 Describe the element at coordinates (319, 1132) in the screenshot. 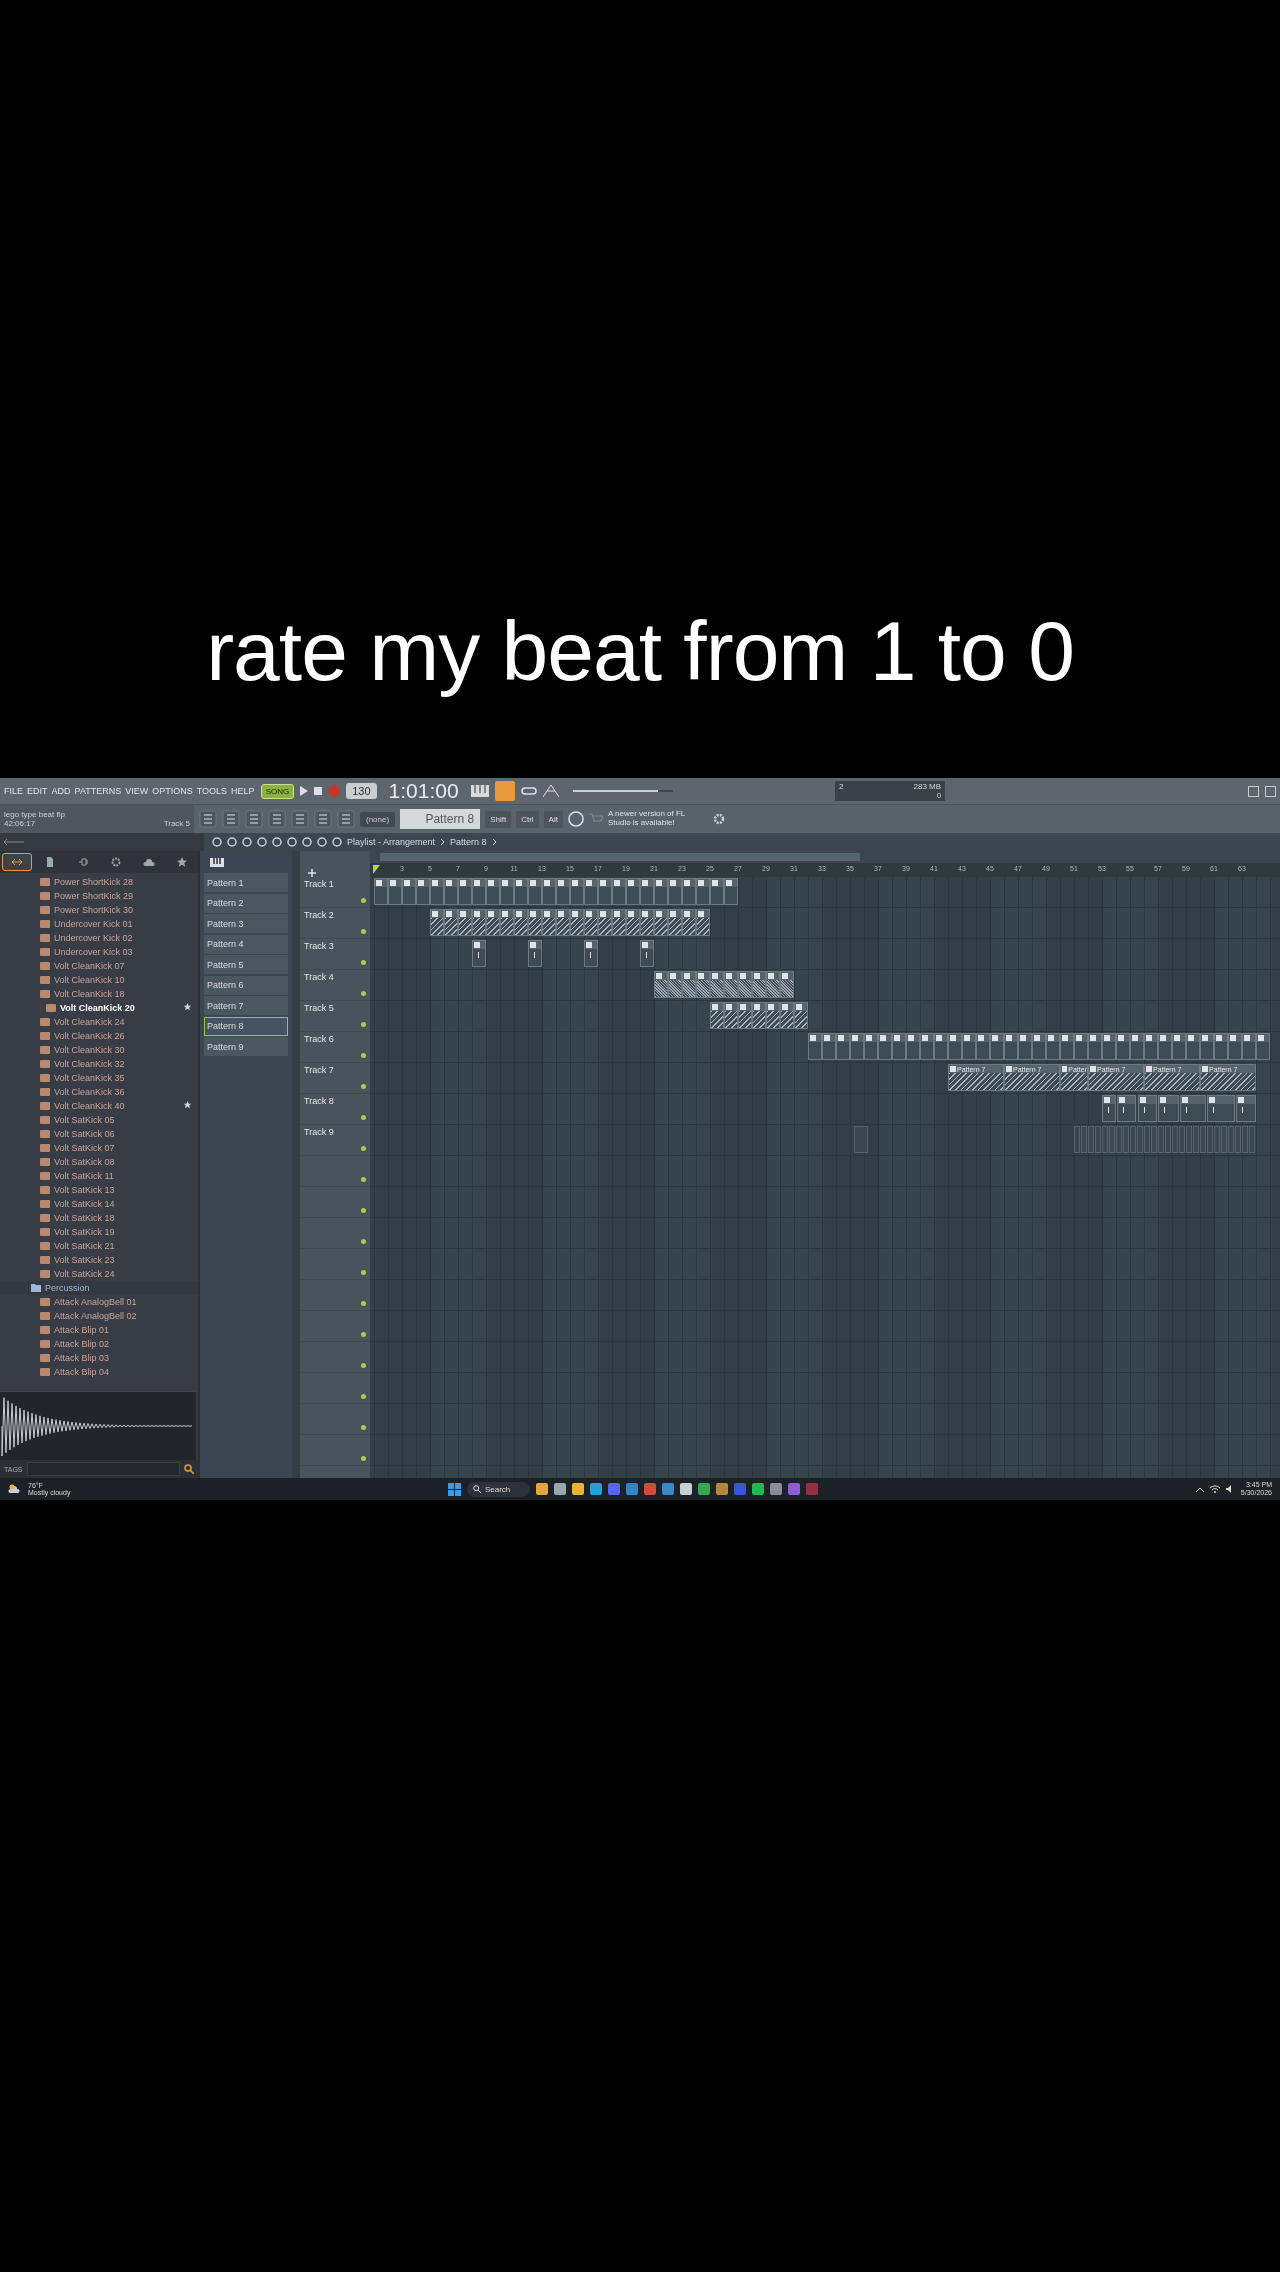

I see `track-name: Track 9` at that location.